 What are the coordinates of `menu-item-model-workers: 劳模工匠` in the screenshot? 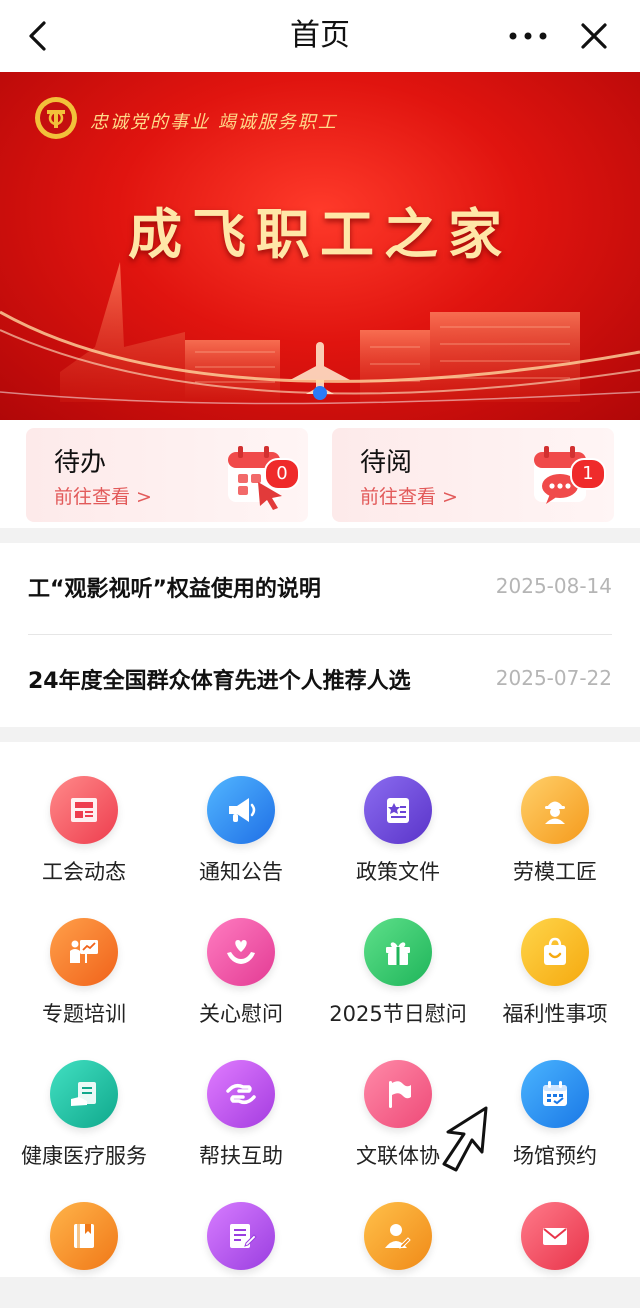 It's located at (555, 813).